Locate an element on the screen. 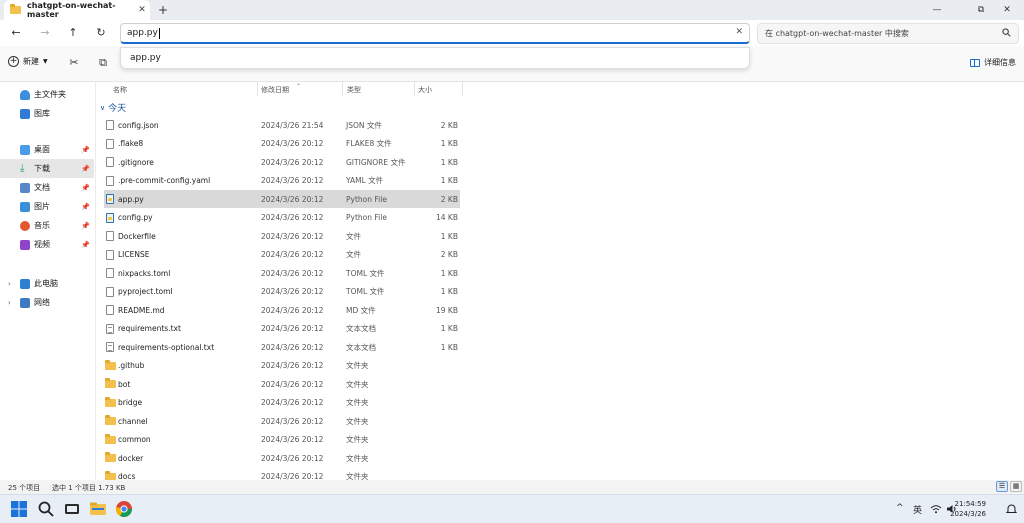 The image size is (1024, 523). copy-icon: ⧉ is located at coordinates (103, 63).